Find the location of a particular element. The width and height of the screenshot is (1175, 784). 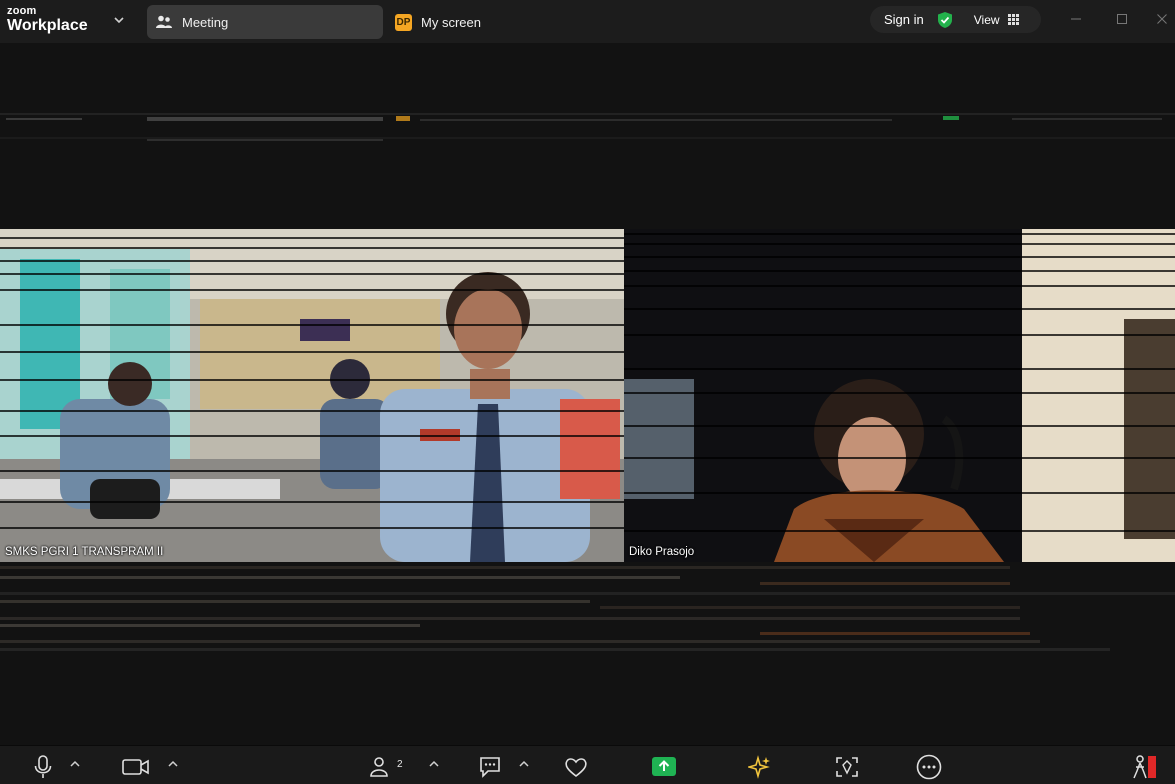

share-screen-button is located at coordinates (664, 767).